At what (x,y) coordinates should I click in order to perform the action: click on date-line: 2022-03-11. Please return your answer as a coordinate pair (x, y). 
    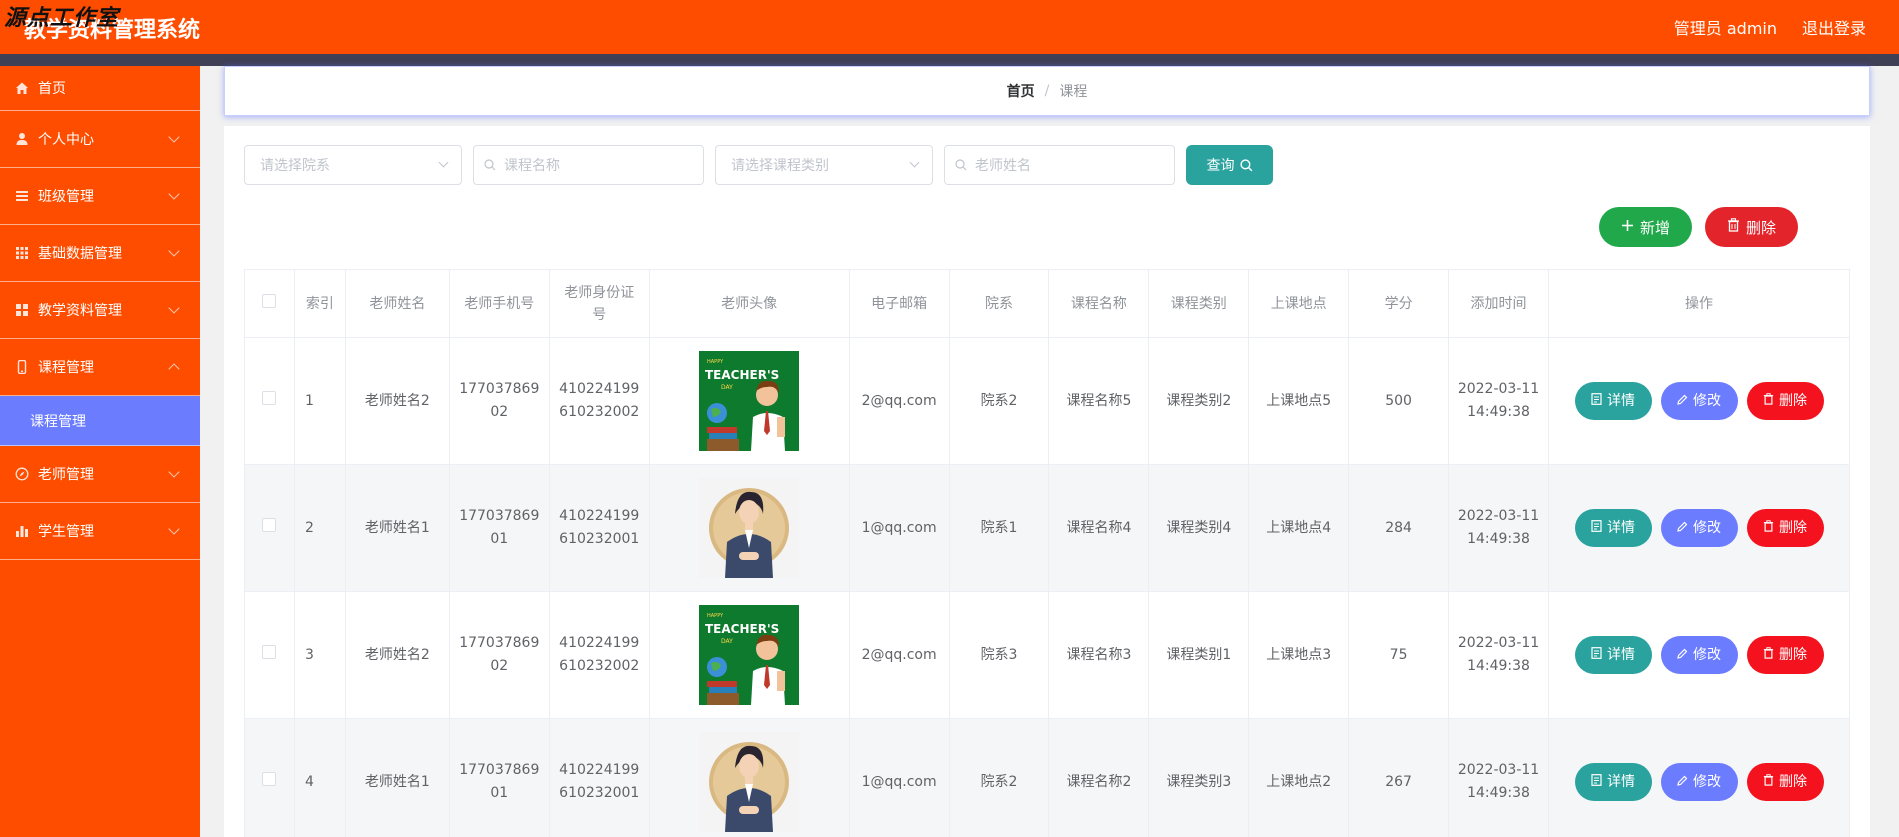
    Looking at the image, I should click on (1498, 643).